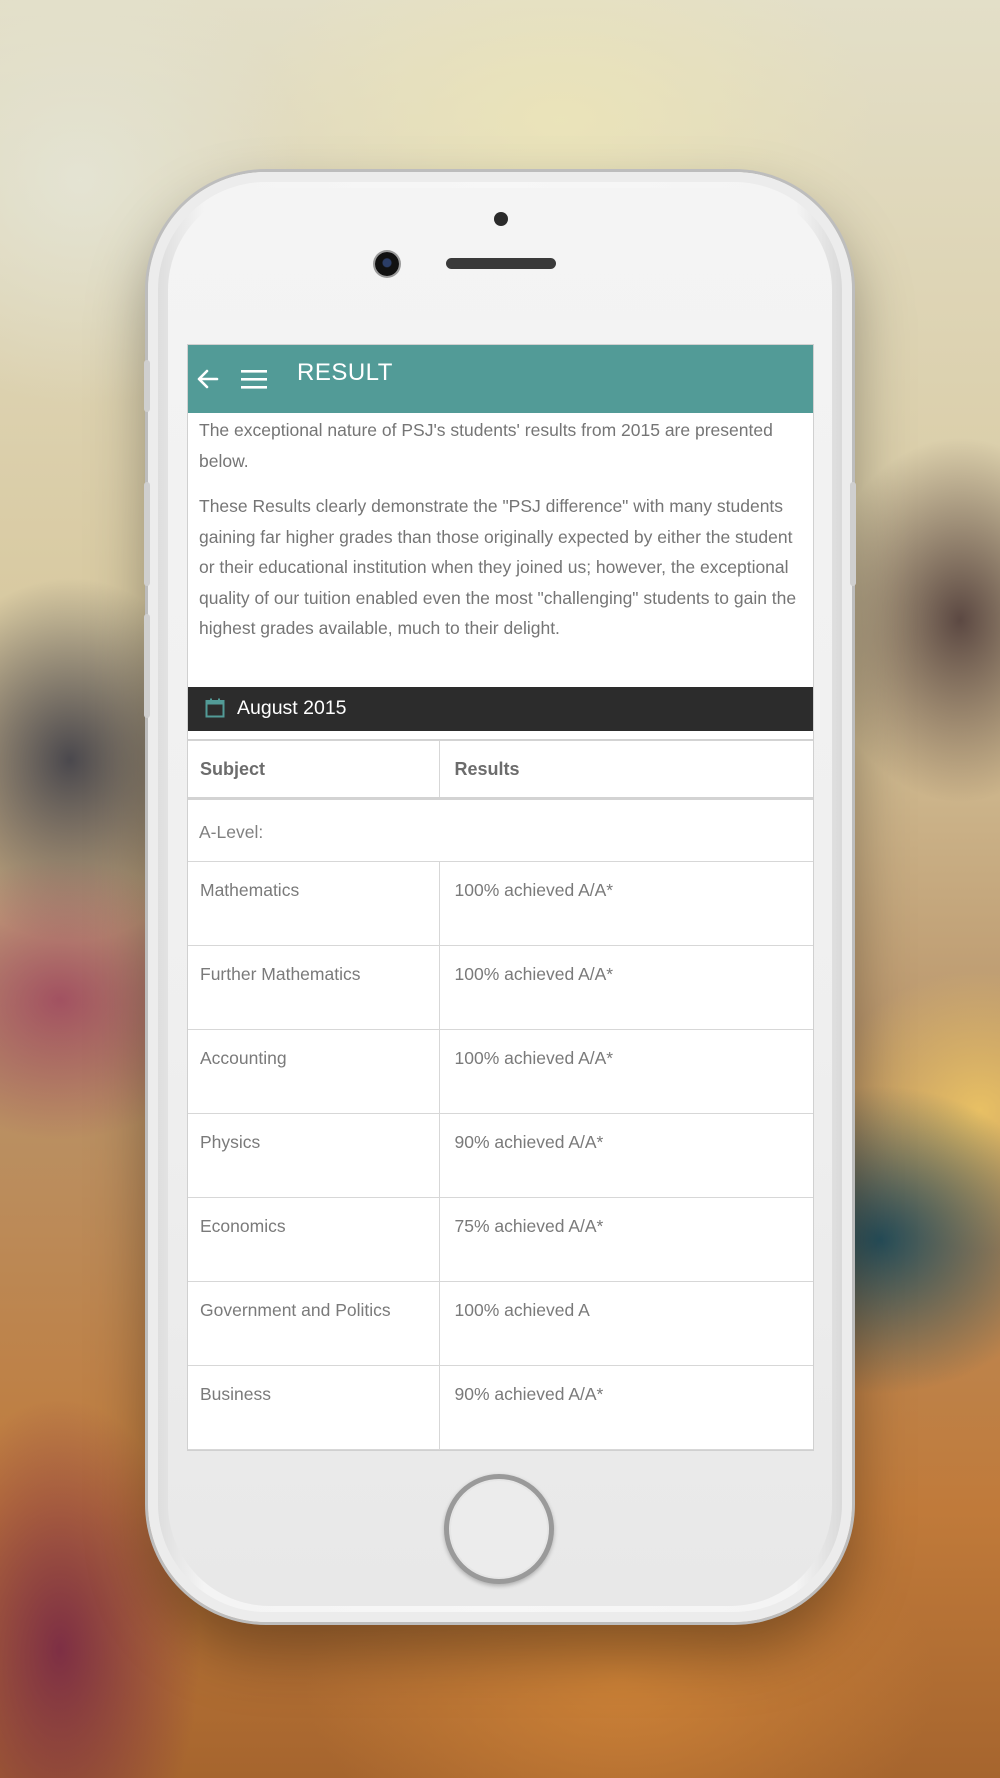 The image size is (1000, 1778). What do you see at coordinates (314, 903) in the screenshot?
I see `subject-cell: Mathematics` at bounding box center [314, 903].